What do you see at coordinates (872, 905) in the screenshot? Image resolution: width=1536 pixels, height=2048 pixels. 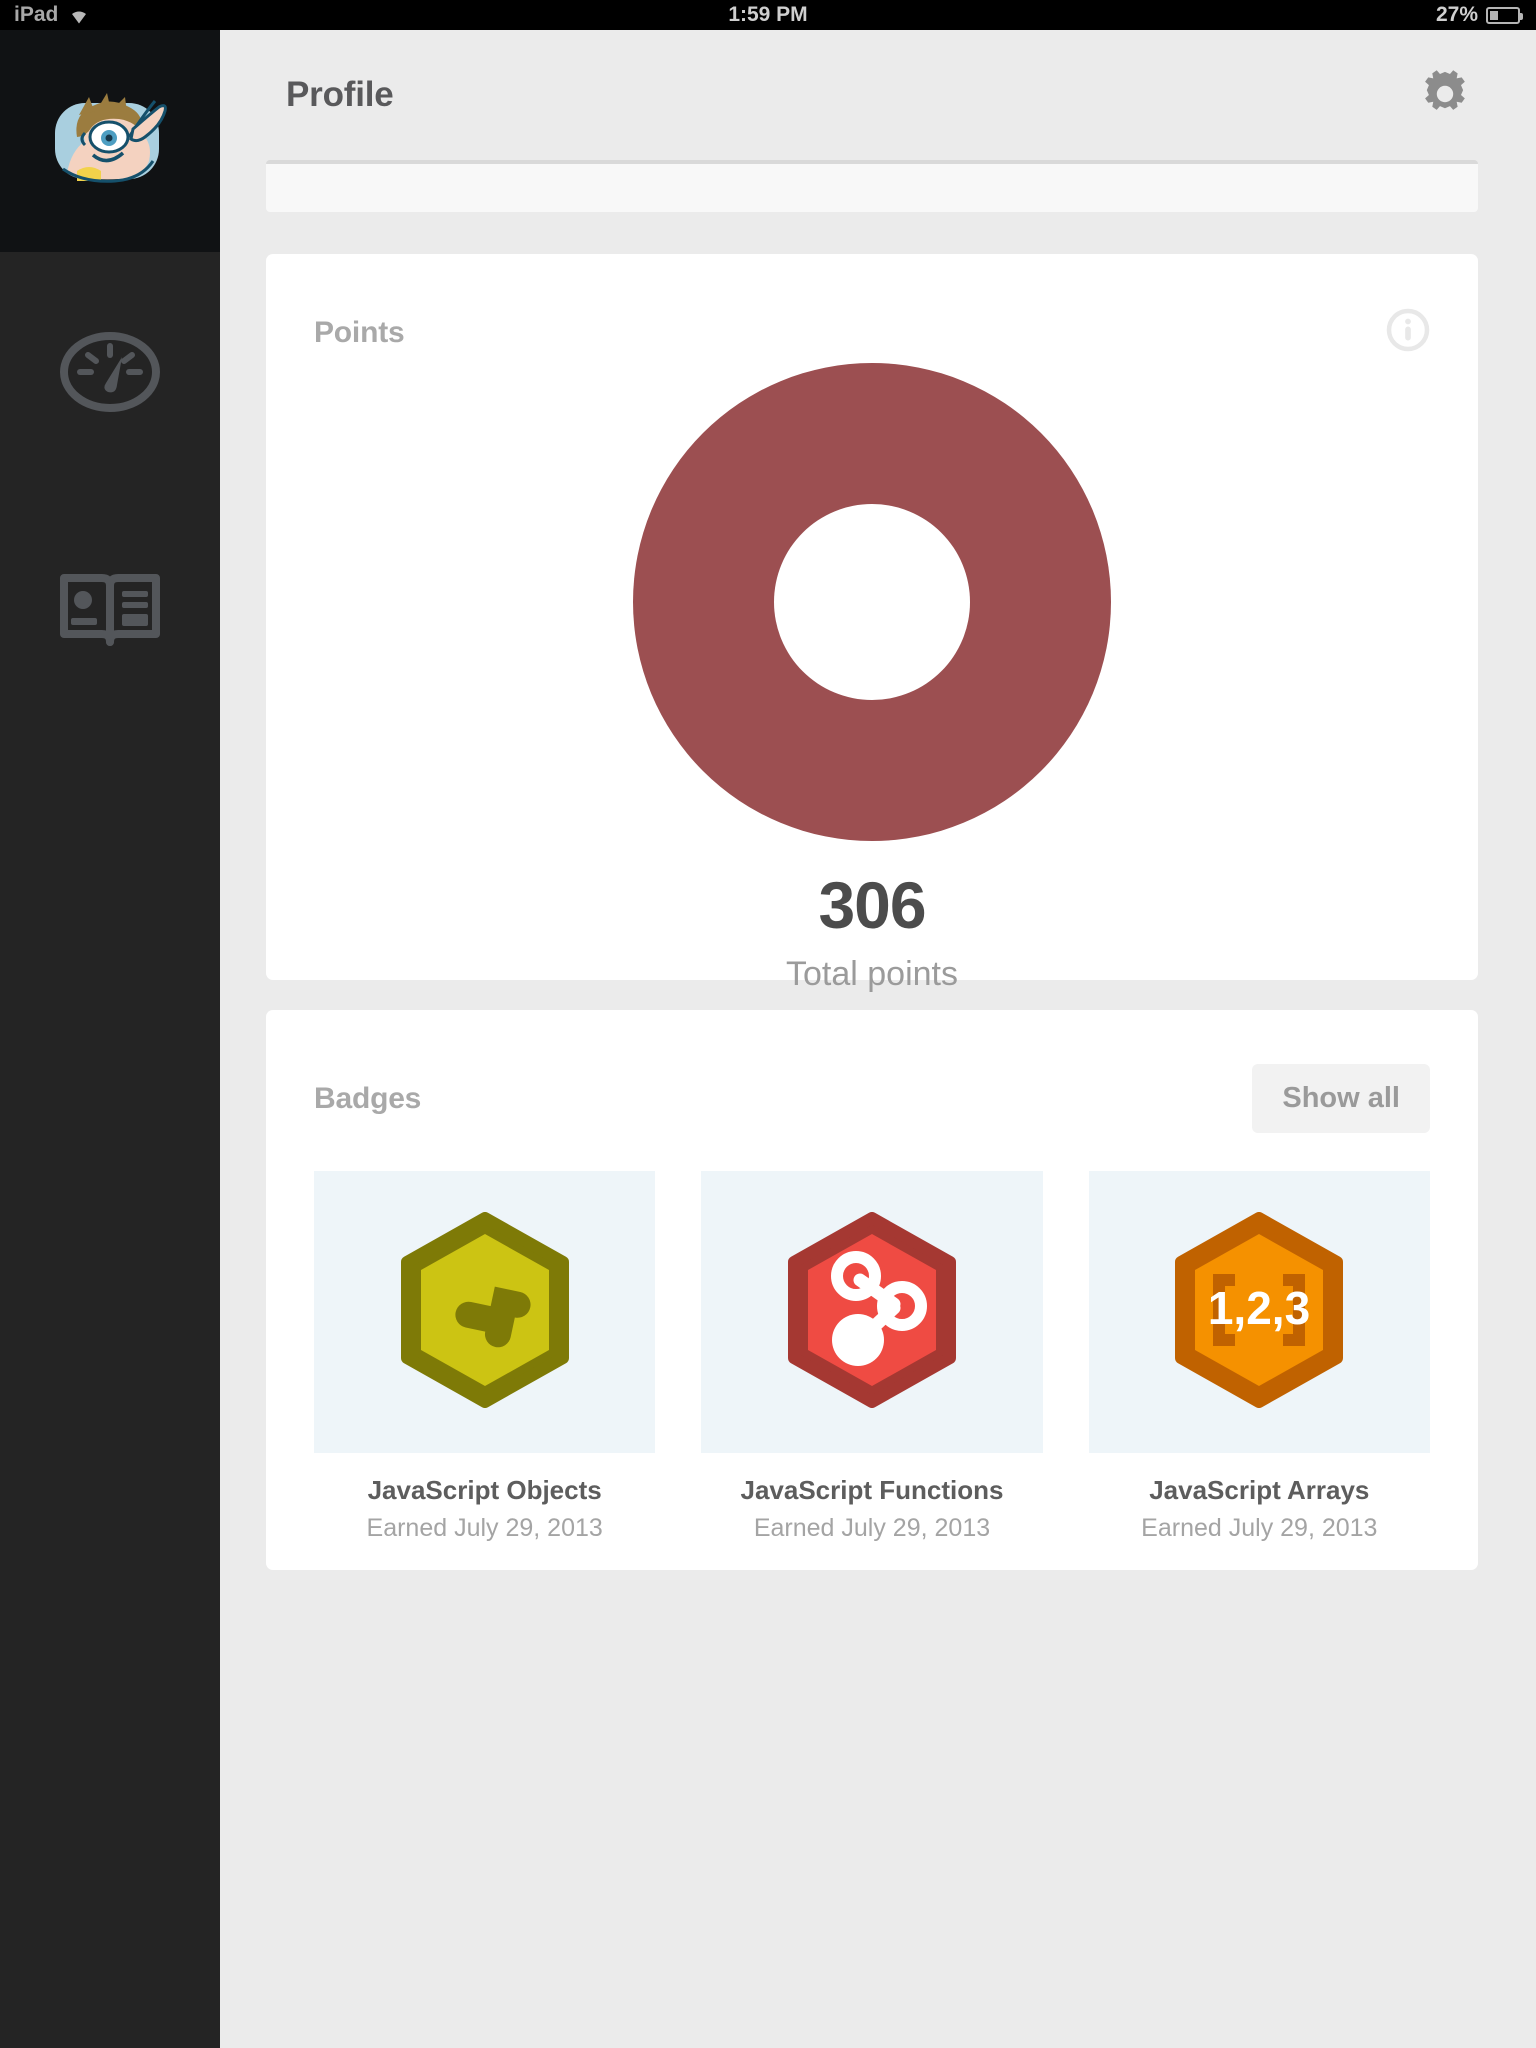 I see `total-points-value: 306` at bounding box center [872, 905].